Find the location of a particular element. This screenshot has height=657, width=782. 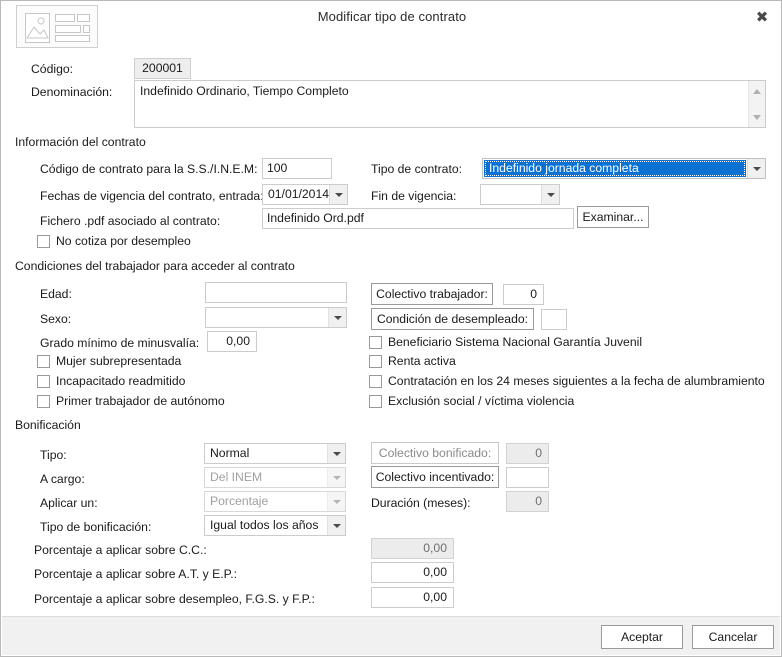

denominacion-textarea: Indefinido Ordinario, Tiempo Completo is located at coordinates (450, 104).